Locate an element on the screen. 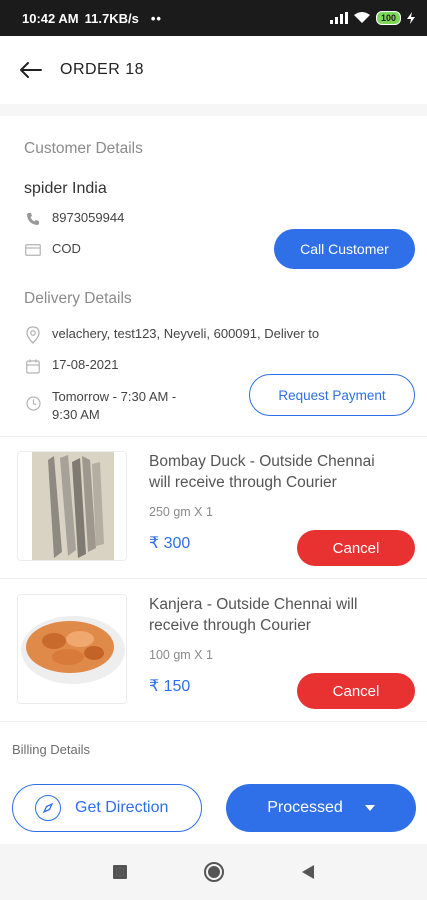 This screenshot has height=900, width=427. delivery-date: 17-08-2021 is located at coordinates (85, 364).